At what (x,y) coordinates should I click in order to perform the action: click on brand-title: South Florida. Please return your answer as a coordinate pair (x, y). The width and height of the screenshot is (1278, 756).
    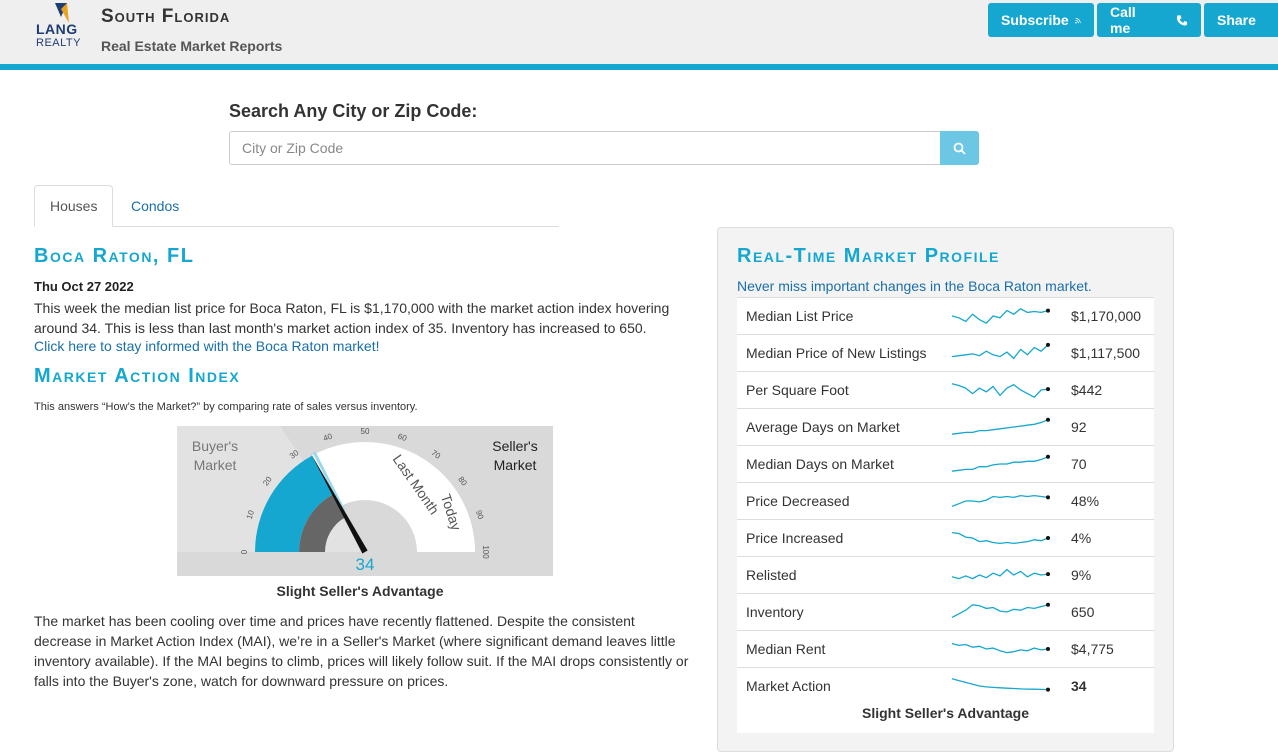
    Looking at the image, I should click on (166, 16).